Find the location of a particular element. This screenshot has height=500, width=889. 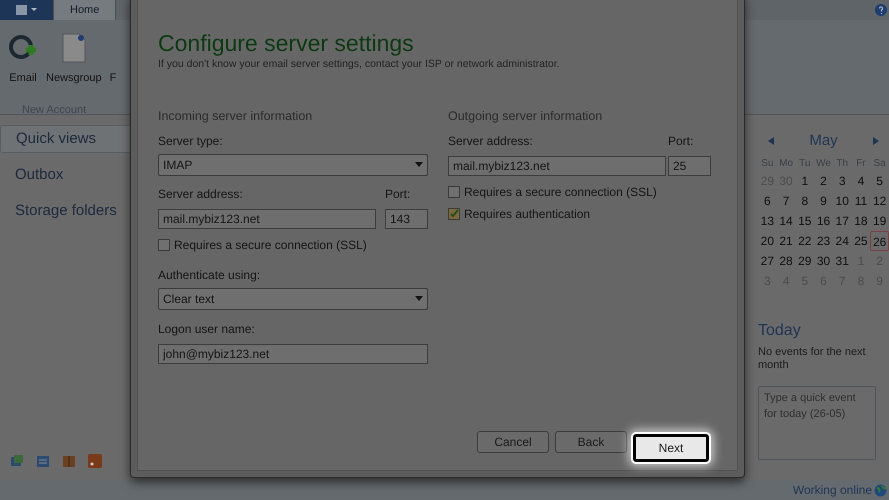

calendar-day: 15 is located at coordinates (804, 220).